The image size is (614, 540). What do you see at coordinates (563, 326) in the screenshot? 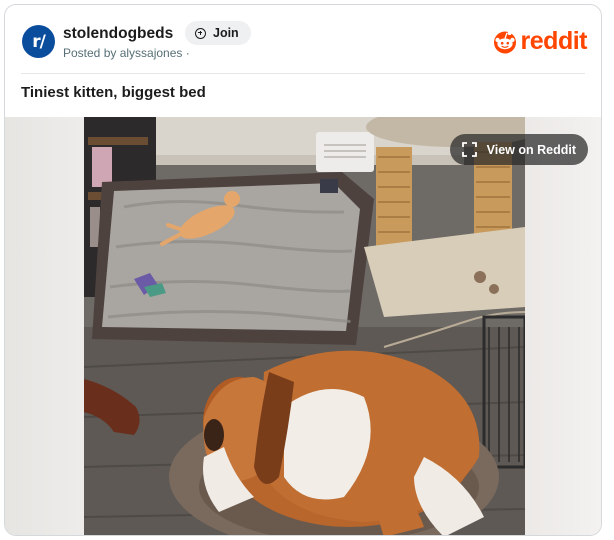
I see `media-backdrop` at bounding box center [563, 326].